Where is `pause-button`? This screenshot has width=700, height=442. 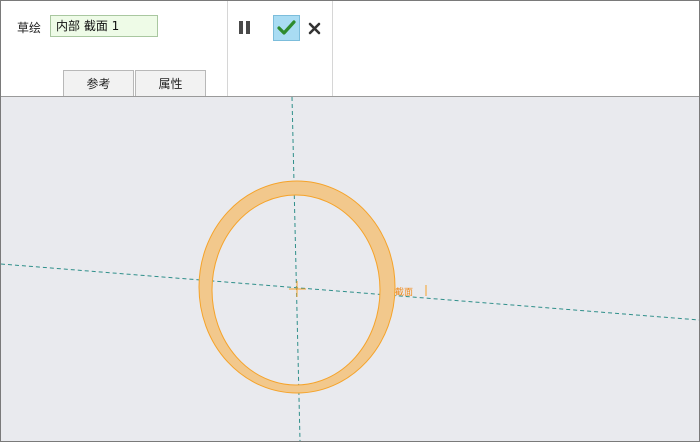 pause-button is located at coordinates (244, 28).